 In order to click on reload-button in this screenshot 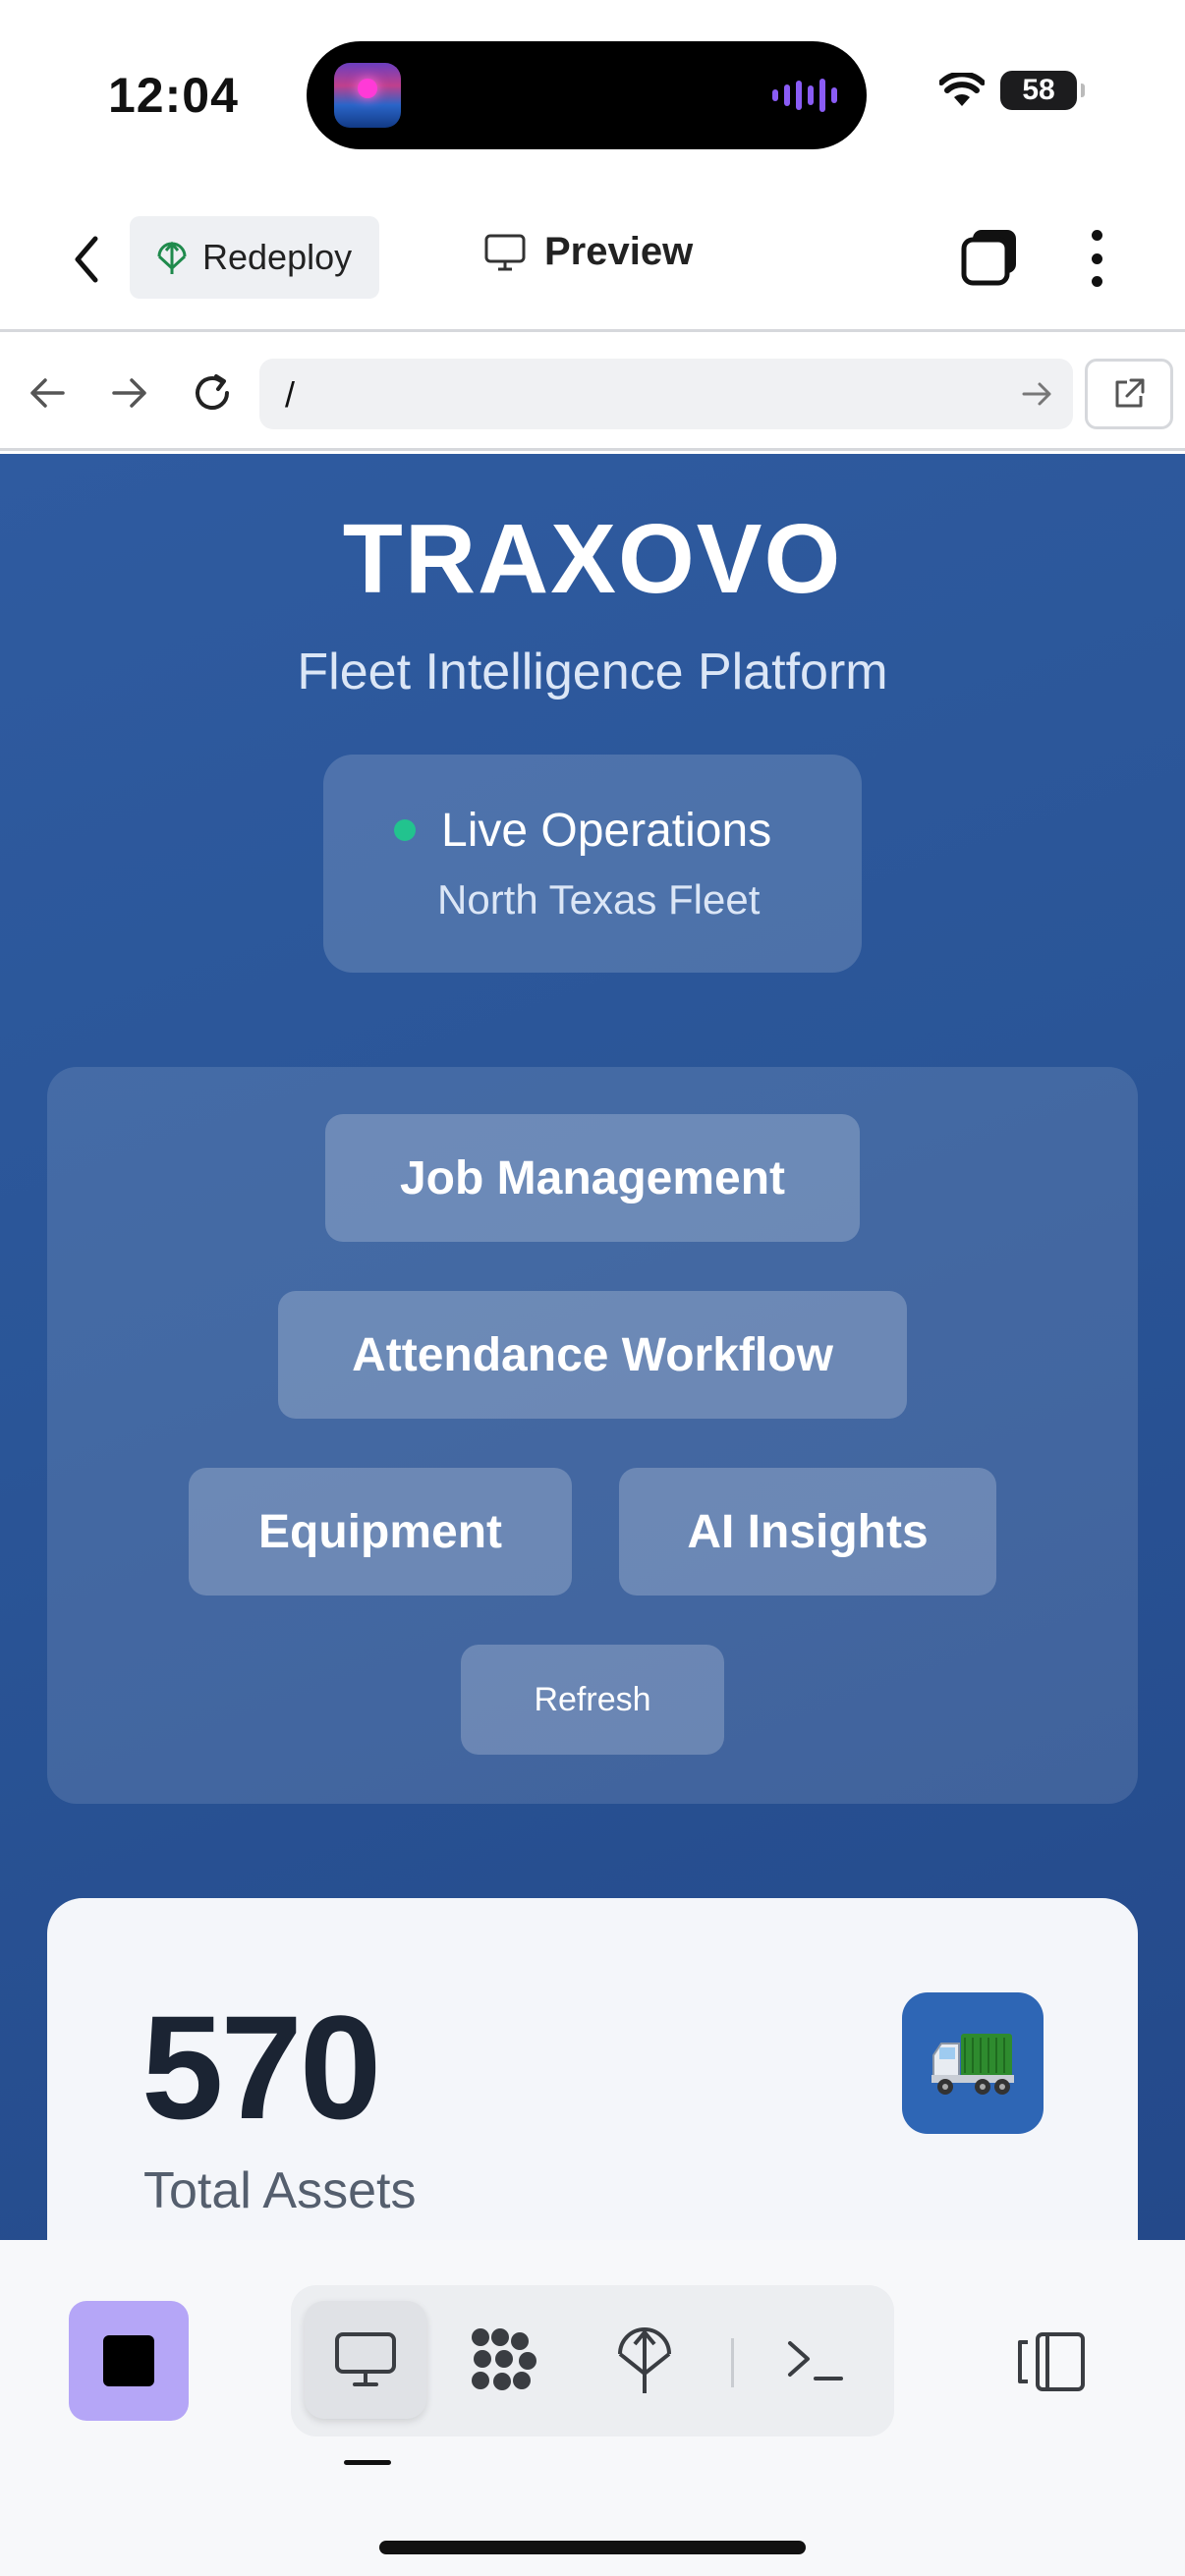, I will do `click(213, 393)`.